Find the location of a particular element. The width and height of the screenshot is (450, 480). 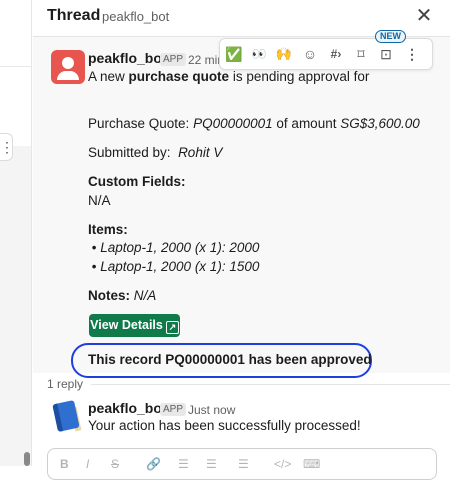

bold-icon: B is located at coordinates (64, 464).